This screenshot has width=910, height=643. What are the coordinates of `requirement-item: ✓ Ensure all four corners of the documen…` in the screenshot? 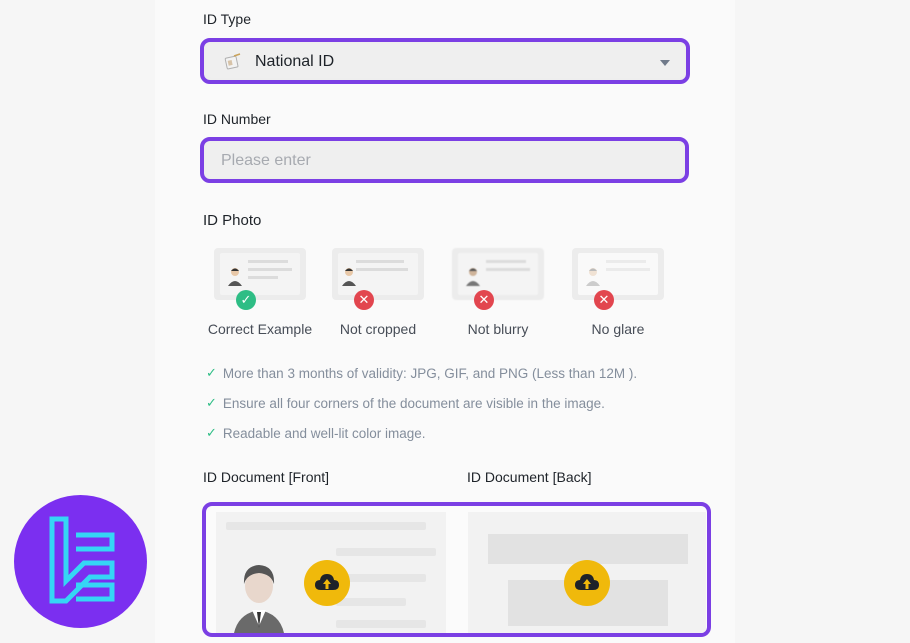 It's located at (405, 403).